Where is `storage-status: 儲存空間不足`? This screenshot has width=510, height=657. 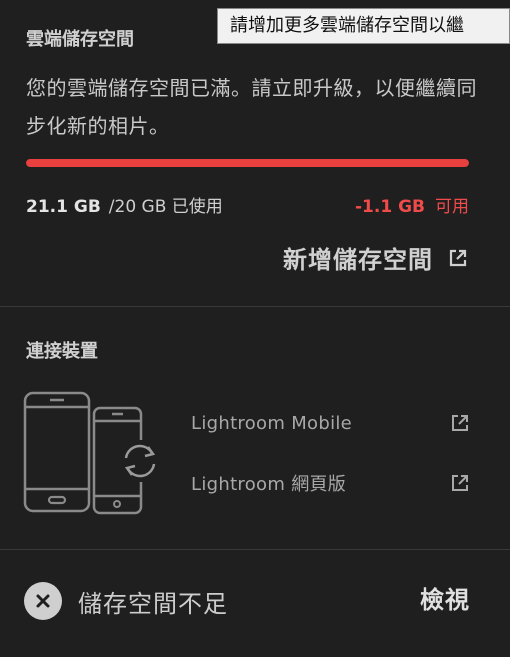 storage-status: 儲存空間不足 is located at coordinates (126, 601).